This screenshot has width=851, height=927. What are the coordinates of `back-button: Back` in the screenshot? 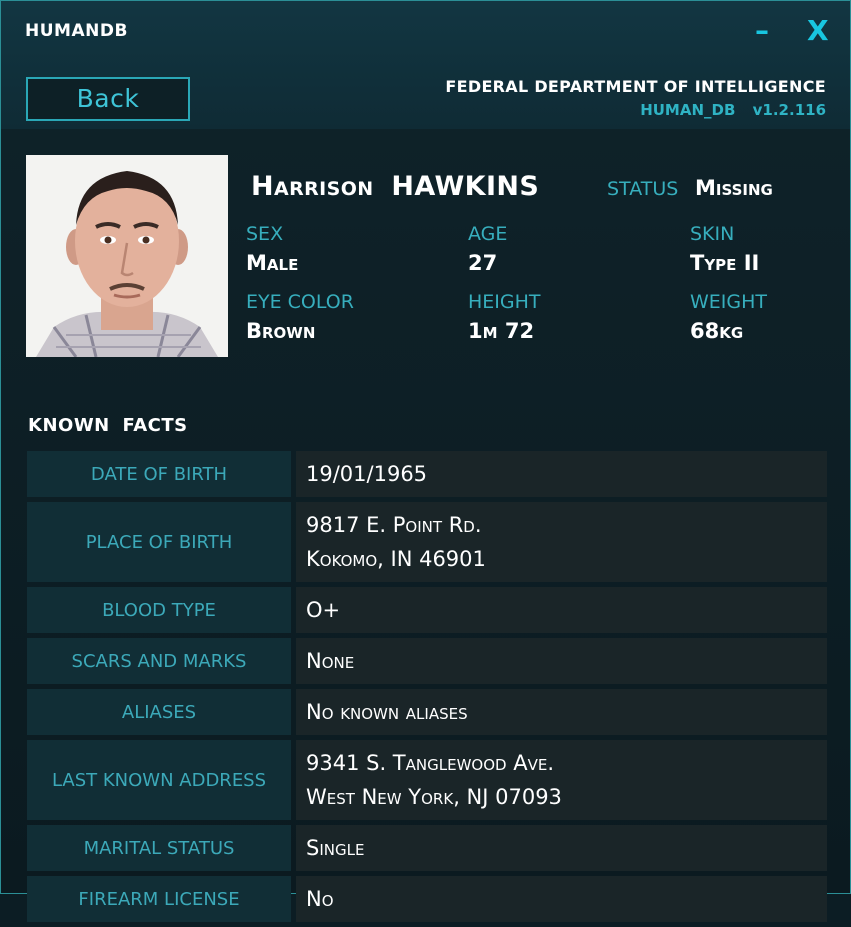 It's located at (108, 99).